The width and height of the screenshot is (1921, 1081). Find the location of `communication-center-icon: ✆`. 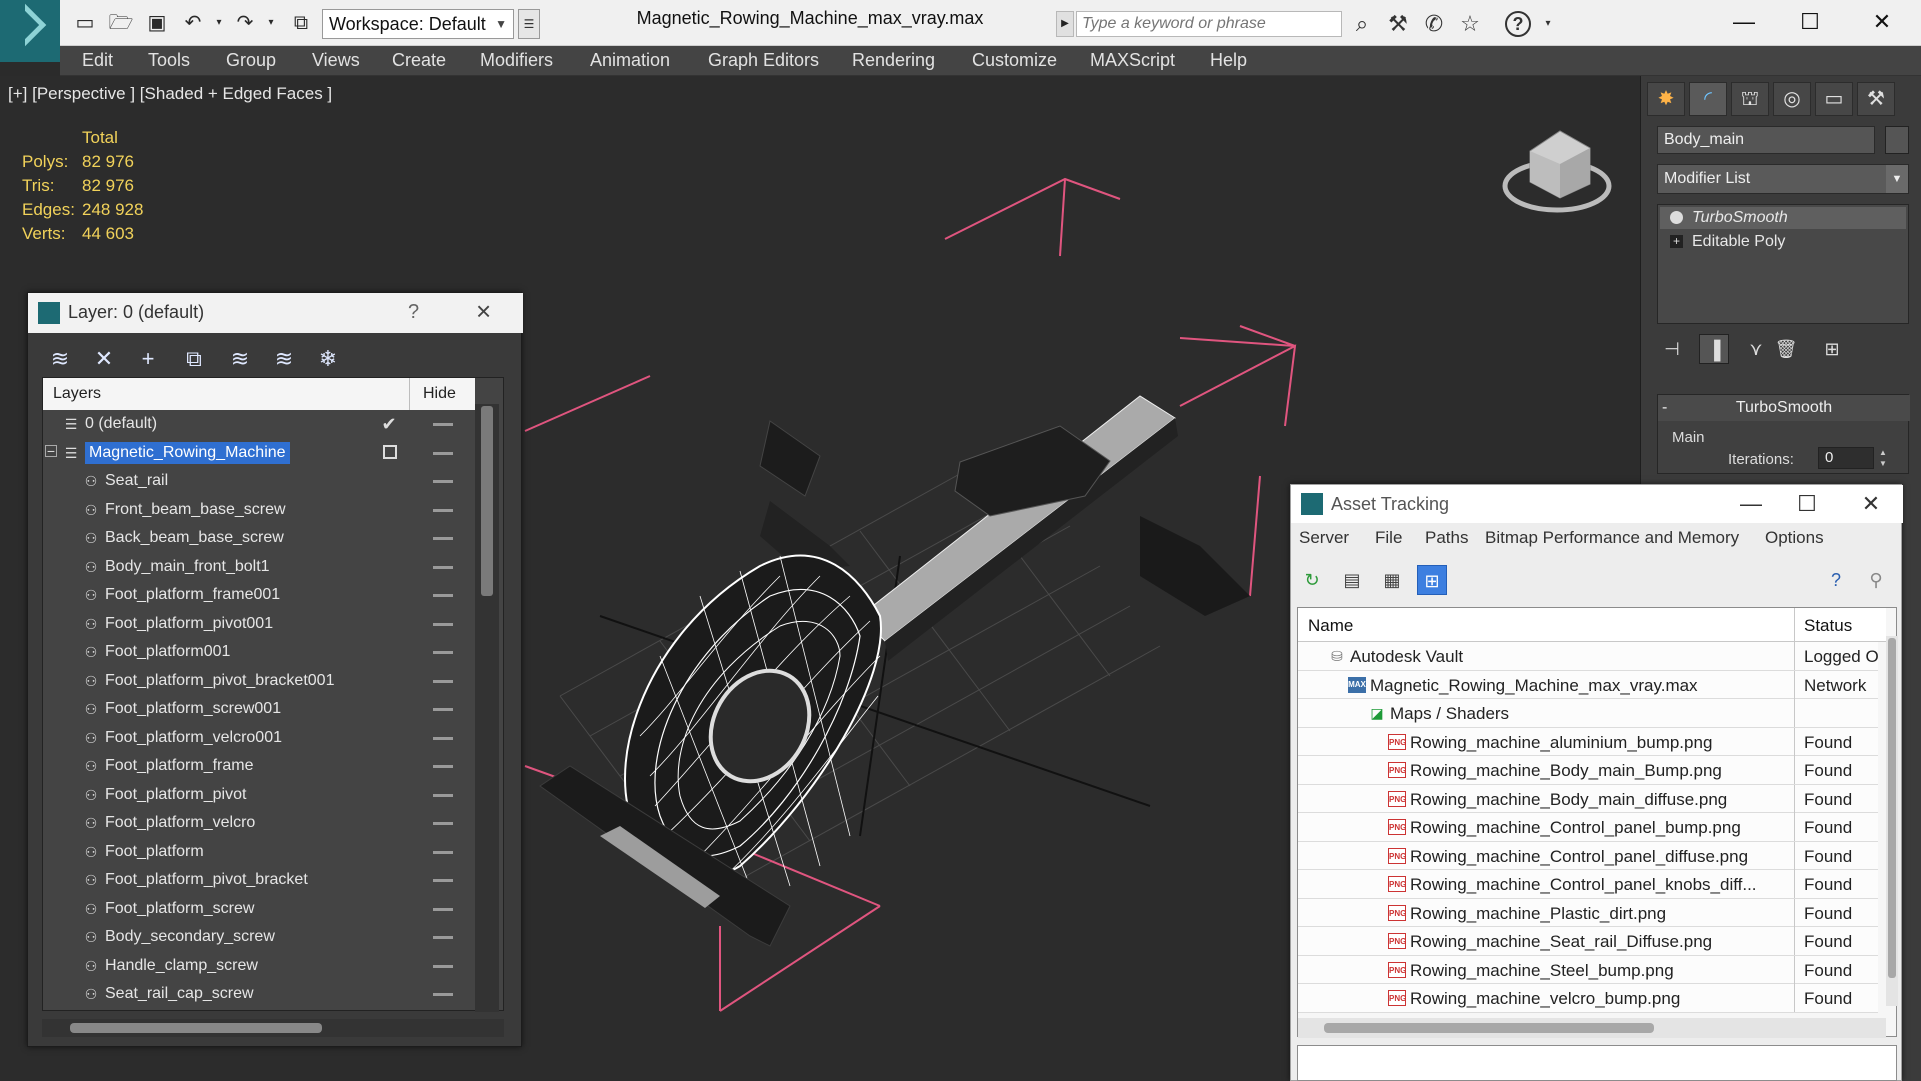

communication-center-icon: ✆ is located at coordinates (1434, 24).